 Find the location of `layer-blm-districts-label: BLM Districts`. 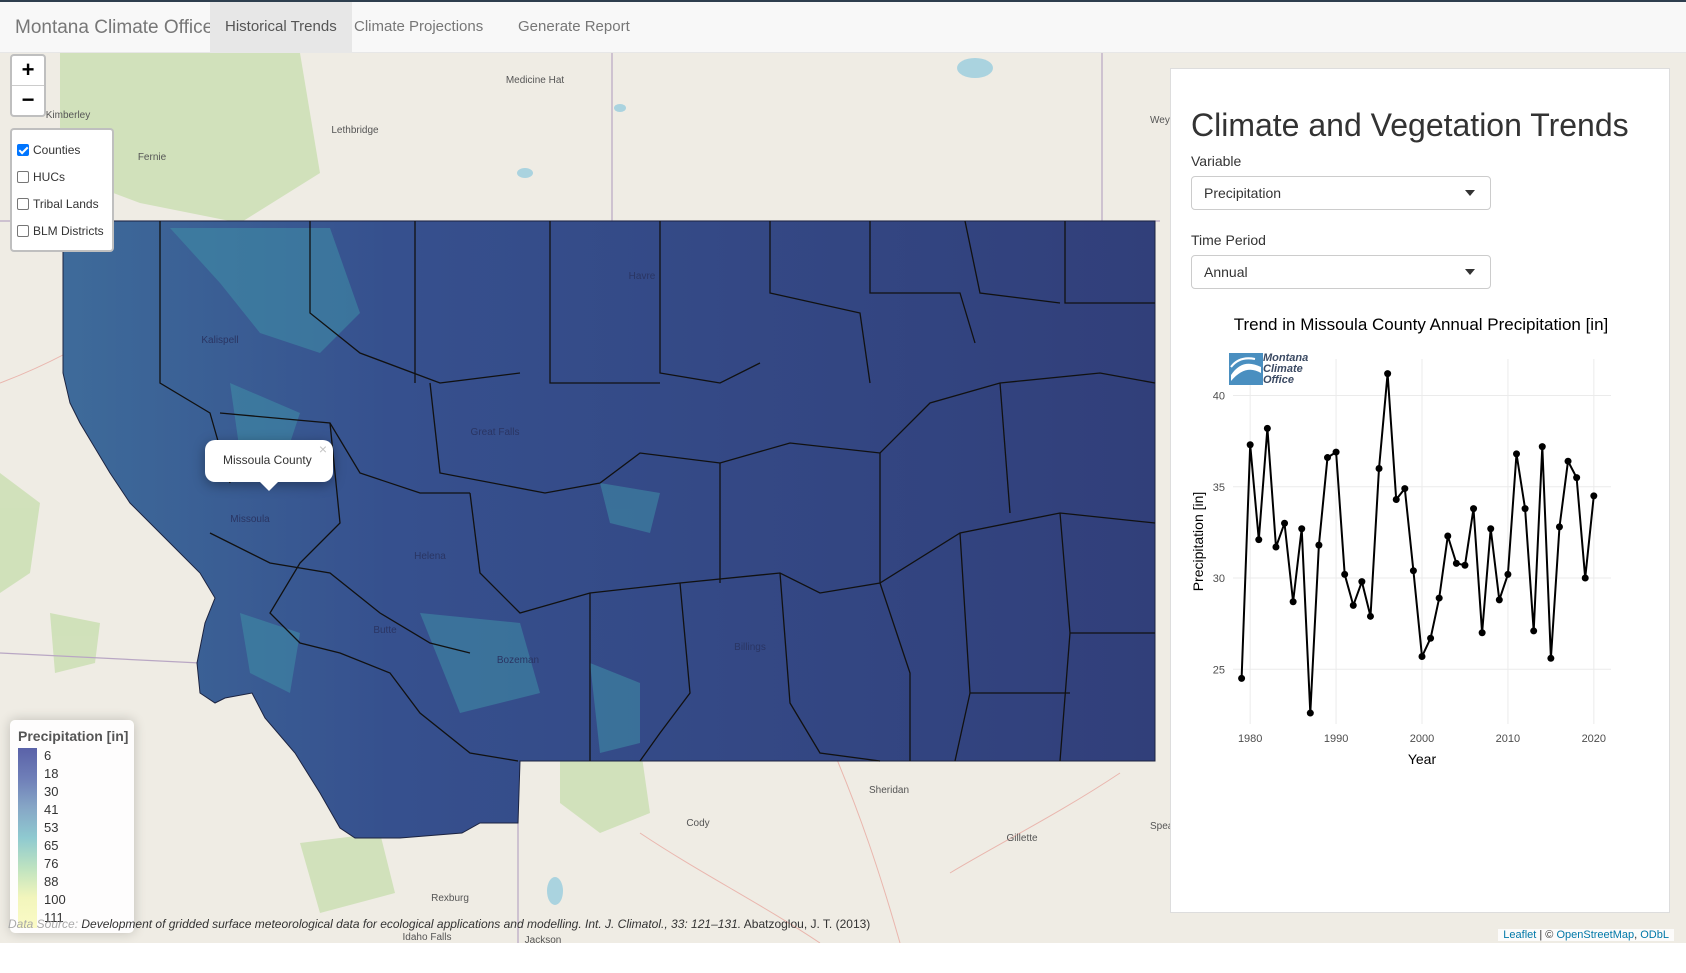

layer-blm-districts-label: BLM Districts is located at coordinates (68, 230).